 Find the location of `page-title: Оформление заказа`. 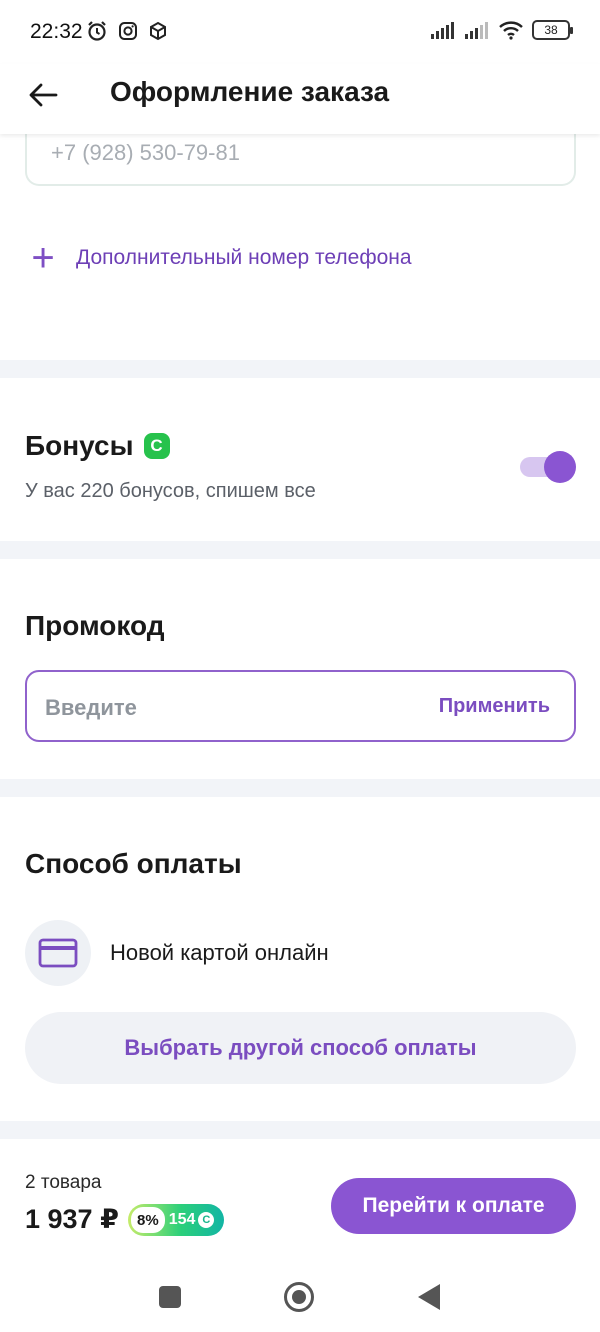

page-title: Оформление заказа is located at coordinates (250, 91).